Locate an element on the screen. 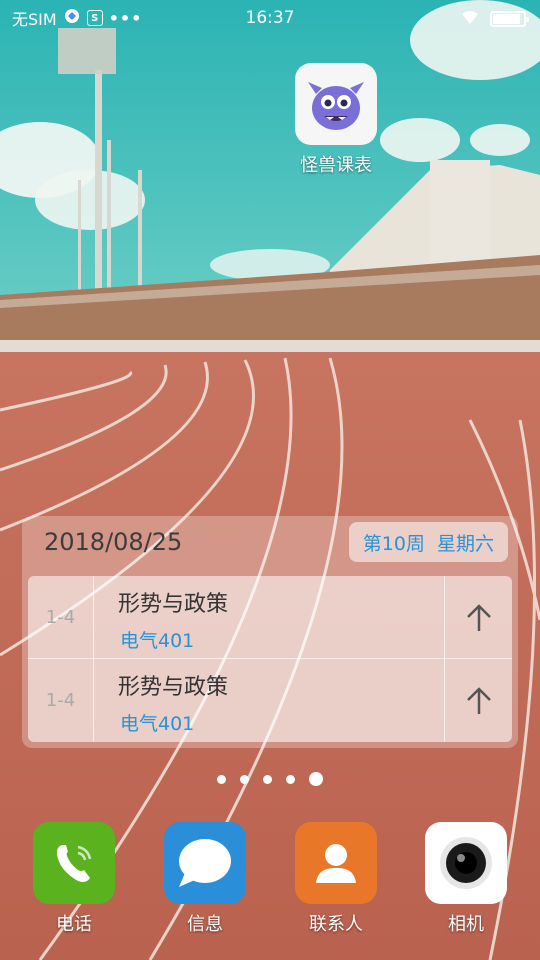 The image size is (540, 960). widget-date: 2018/08/25 is located at coordinates (113, 542).